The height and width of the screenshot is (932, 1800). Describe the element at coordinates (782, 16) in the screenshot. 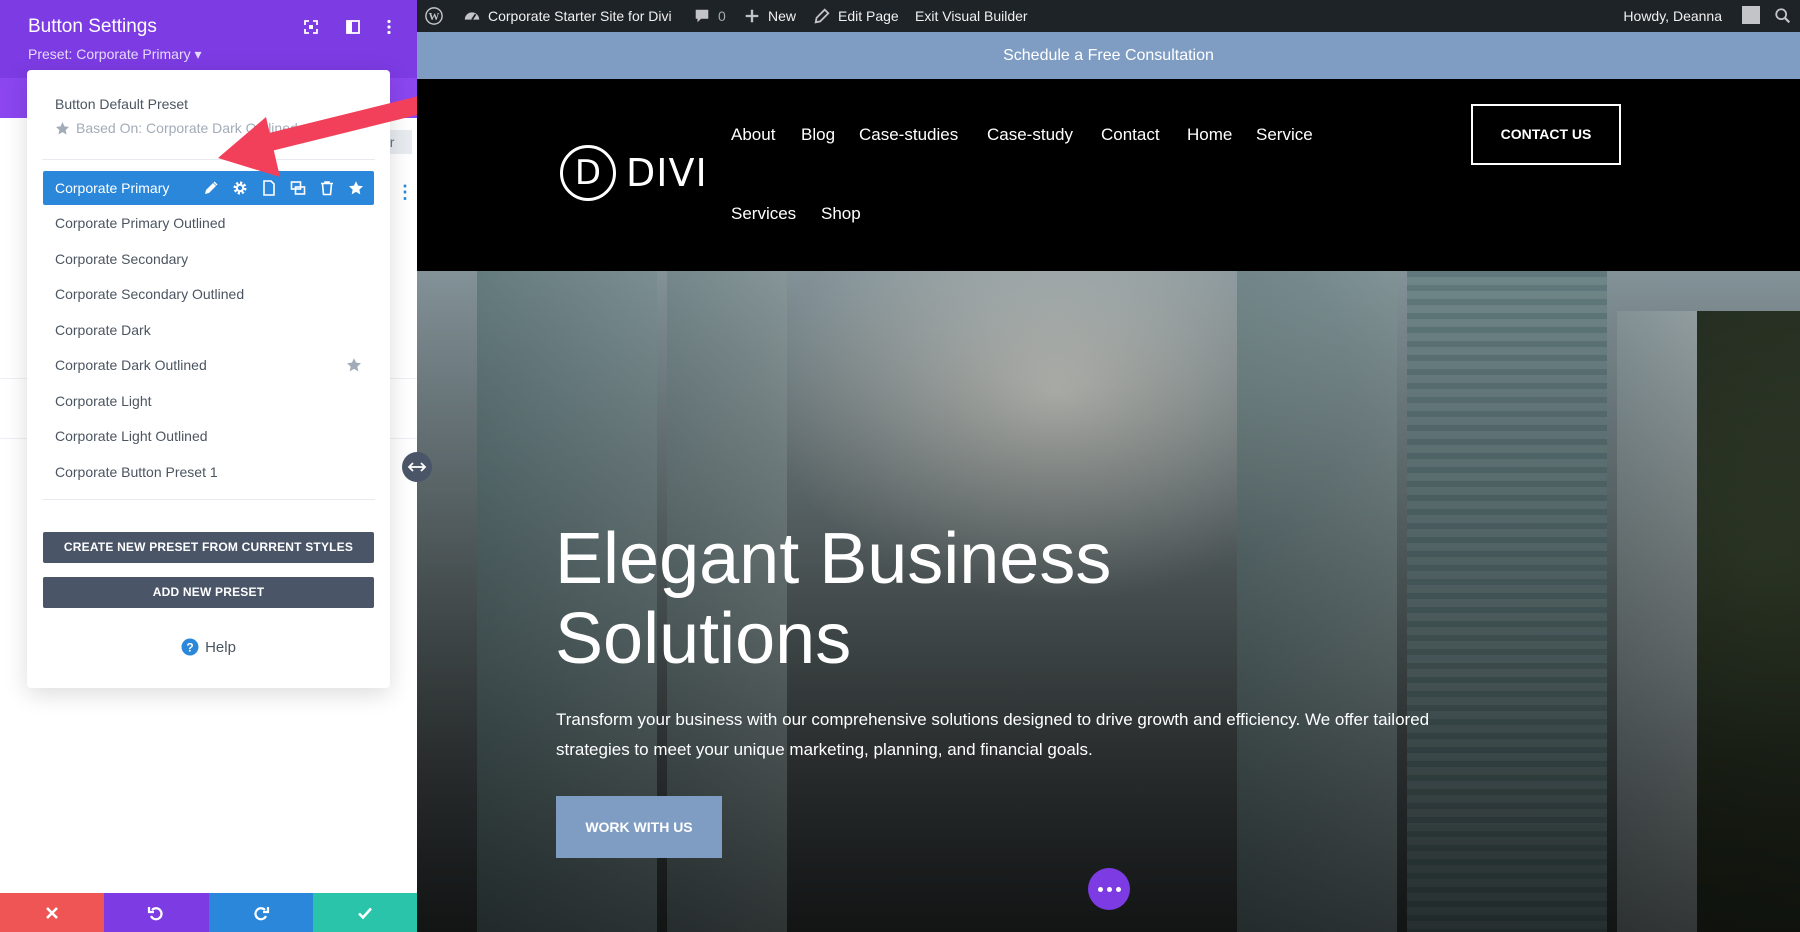

I see `new-label: New` at that location.